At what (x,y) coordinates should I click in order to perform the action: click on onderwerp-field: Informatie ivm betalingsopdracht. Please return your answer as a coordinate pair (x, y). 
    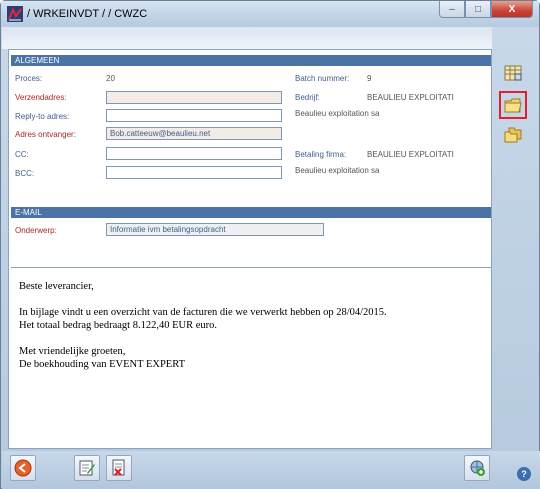
    Looking at the image, I should click on (215, 229).